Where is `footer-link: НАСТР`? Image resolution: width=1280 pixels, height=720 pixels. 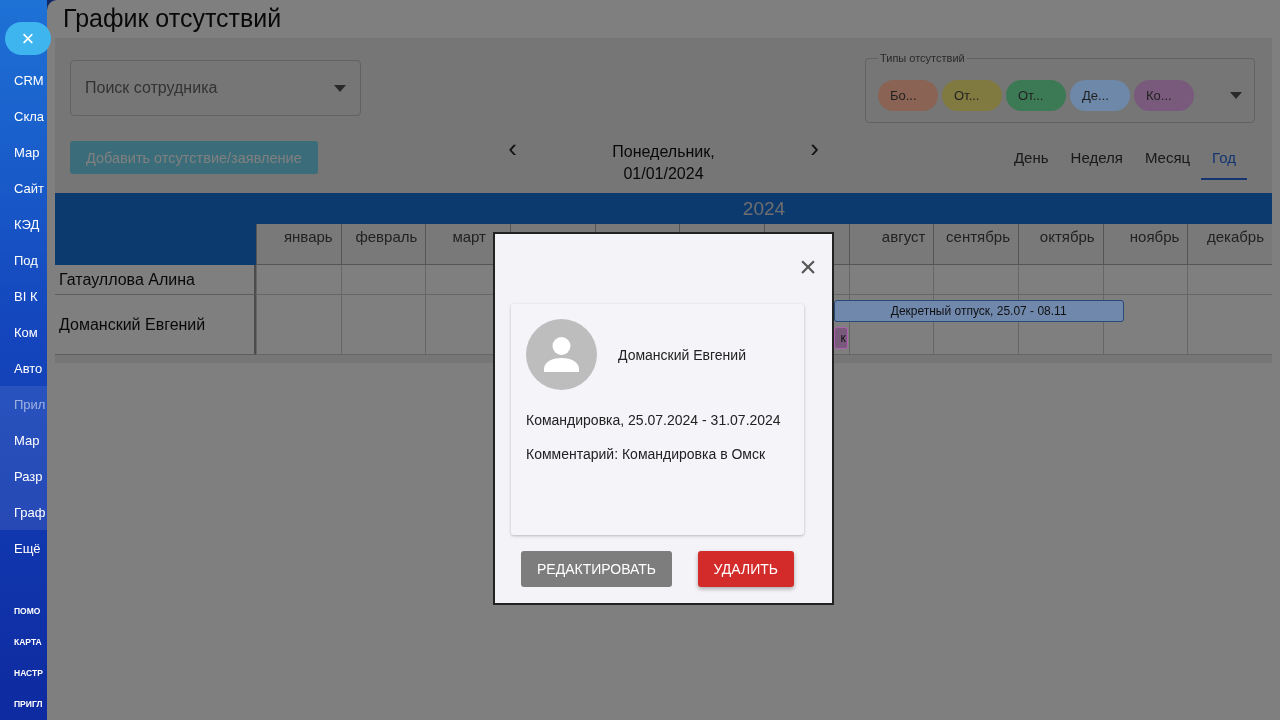
footer-link: НАСТР is located at coordinates (23, 683).